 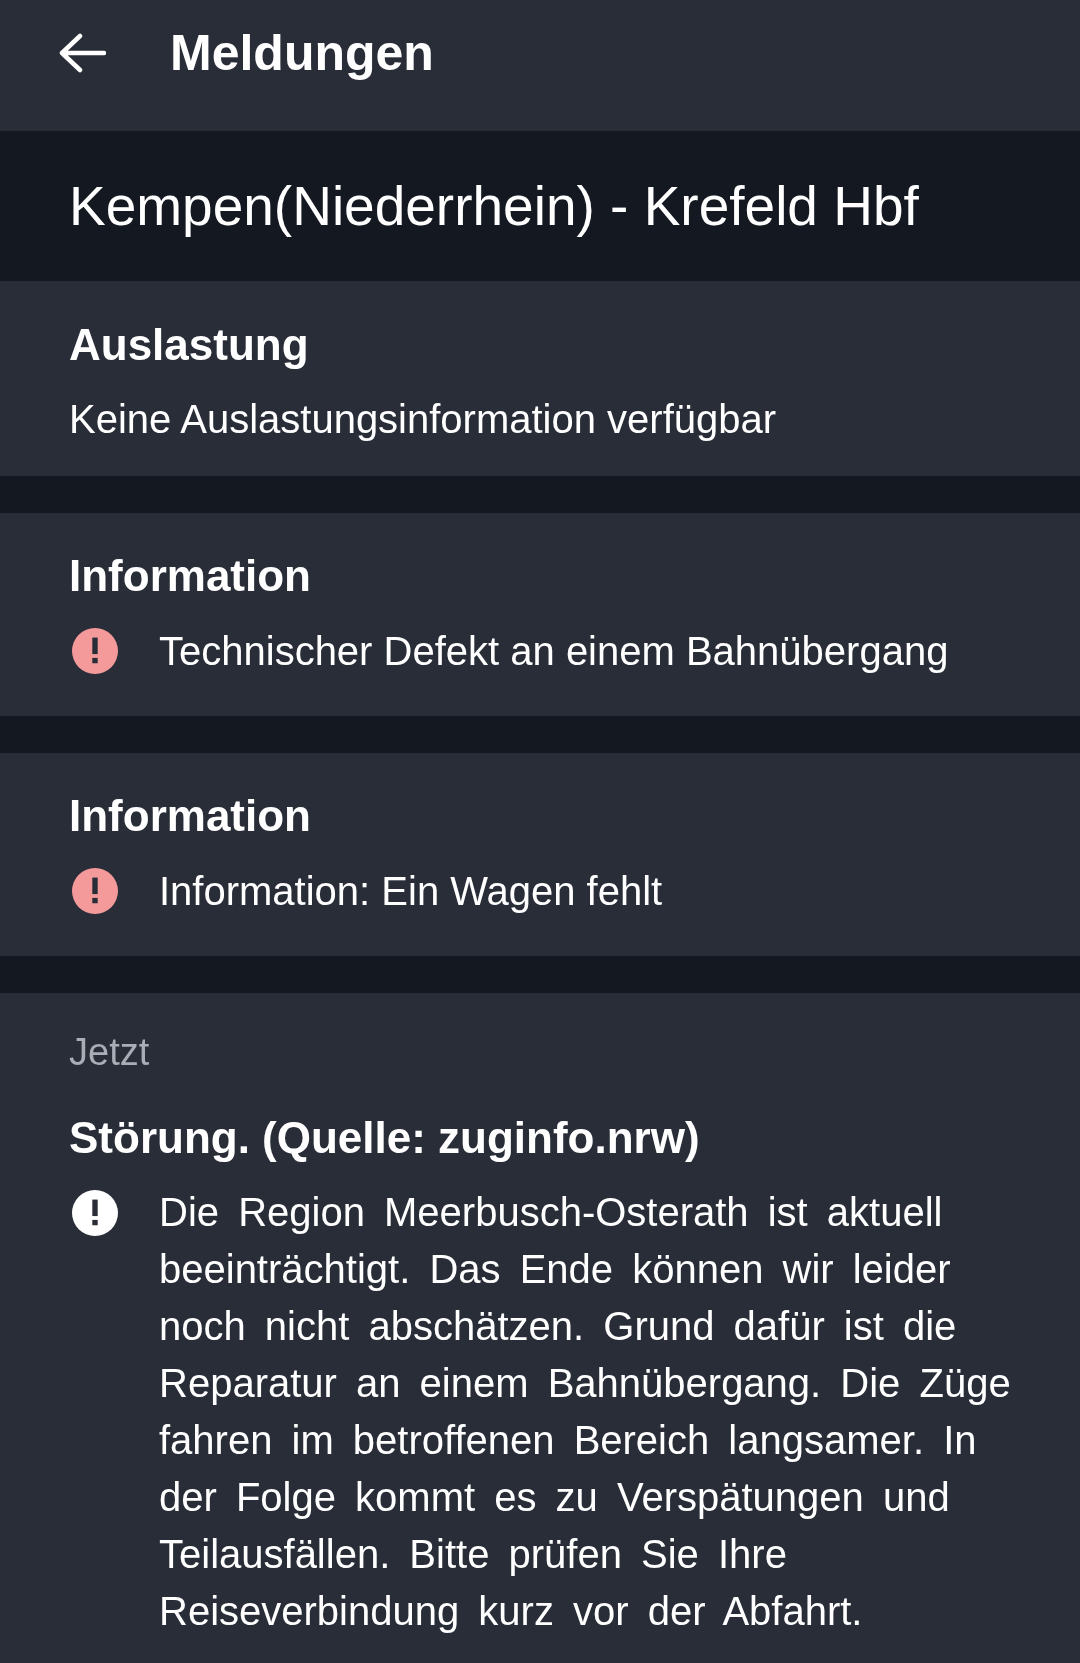 What do you see at coordinates (411, 891) in the screenshot?
I see `message-text: Information: Ein Wagen fehlt` at bounding box center [411, 891].